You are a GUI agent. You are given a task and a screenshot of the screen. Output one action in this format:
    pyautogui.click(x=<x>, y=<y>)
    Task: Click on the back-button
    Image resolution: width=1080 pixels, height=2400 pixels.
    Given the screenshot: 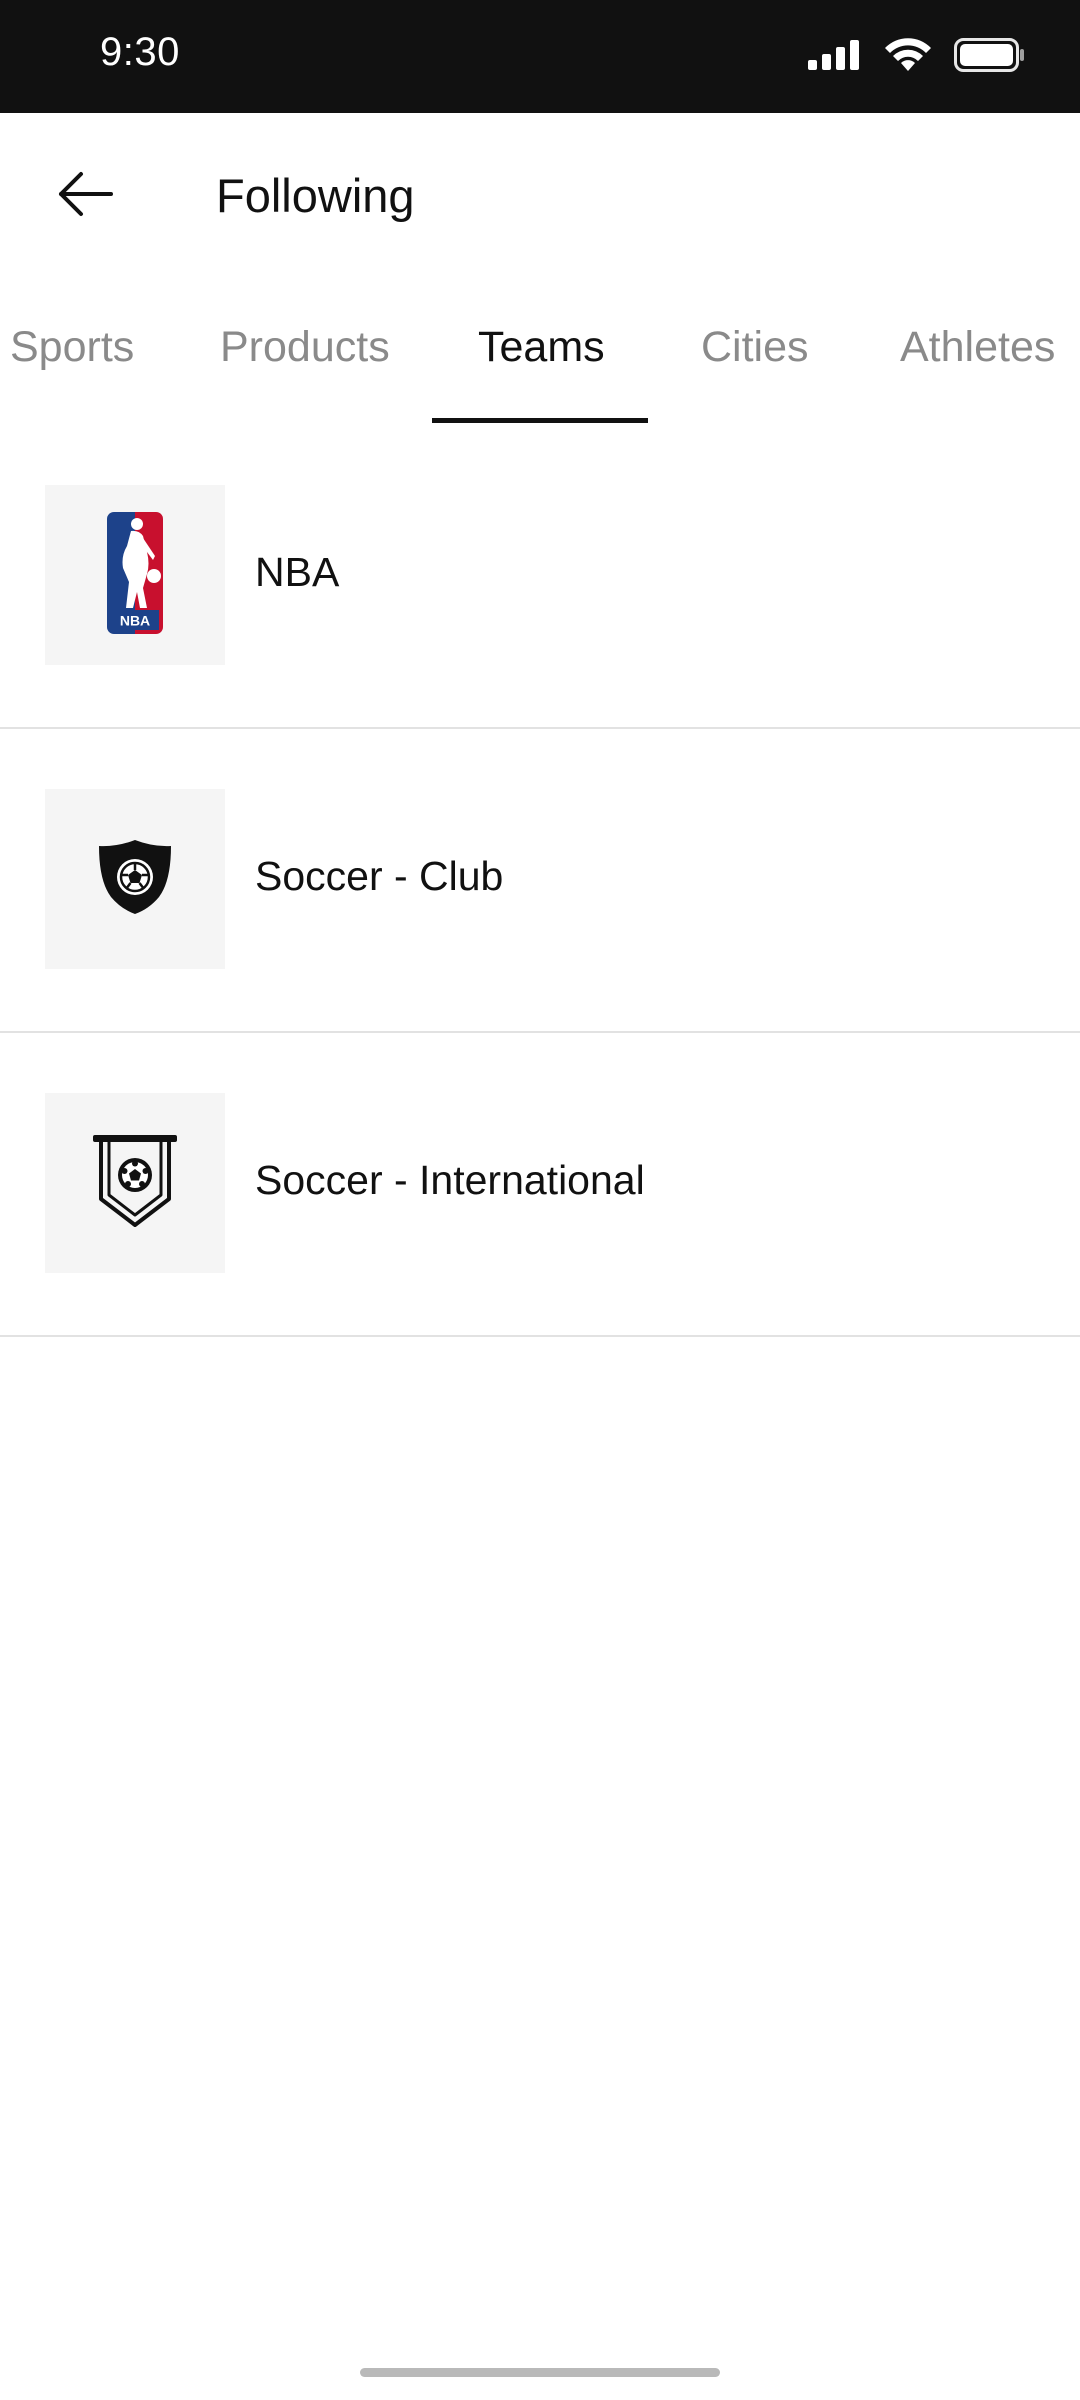 What is the action you would take?
    pyautogui.click(x=85, y=196)
    